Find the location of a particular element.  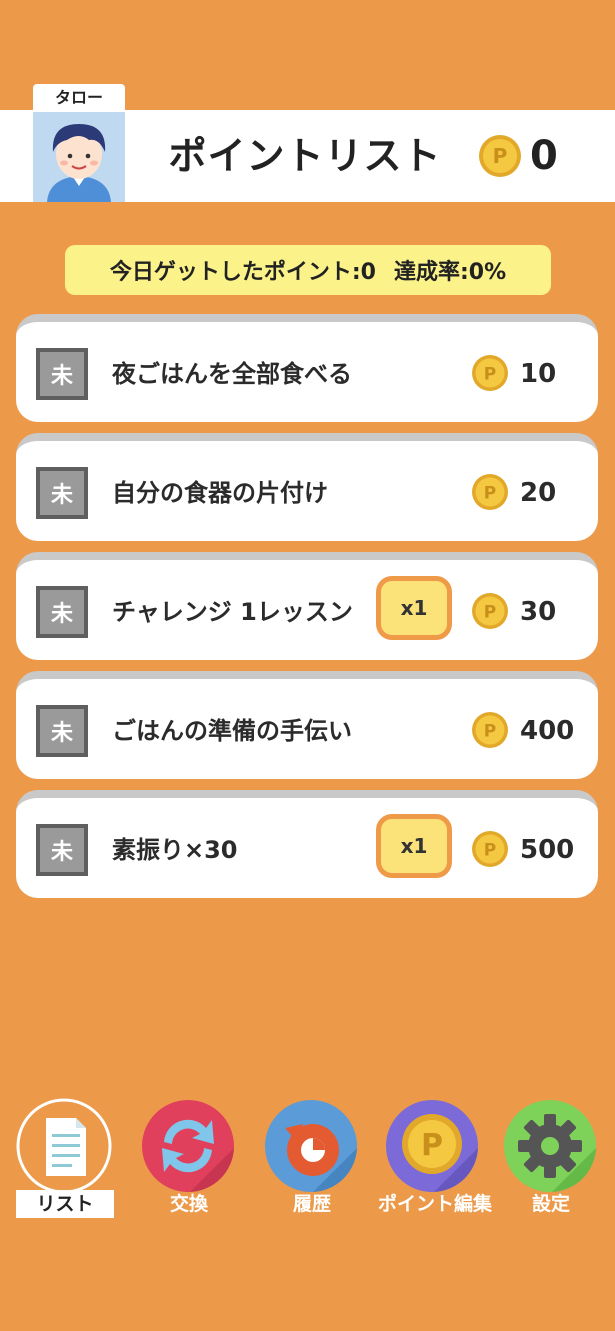

task-card: 未 ごはんの準備の手伝い P 400 is located at coordinates (307, 725).